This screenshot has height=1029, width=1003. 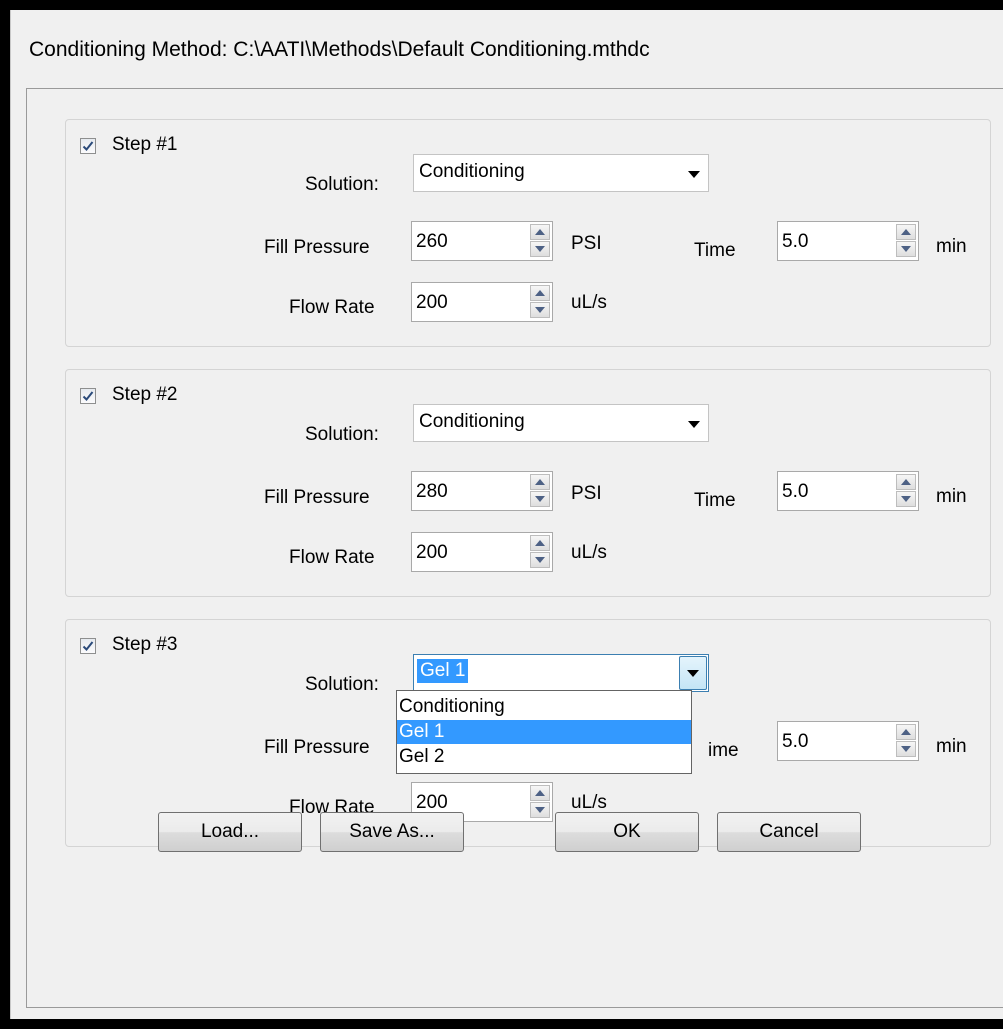 What do you see at coordinates (589, 552) in the screenshot?
I see `step-2-flow-rate-unit: uL/s` at bounding box center [589, 552].